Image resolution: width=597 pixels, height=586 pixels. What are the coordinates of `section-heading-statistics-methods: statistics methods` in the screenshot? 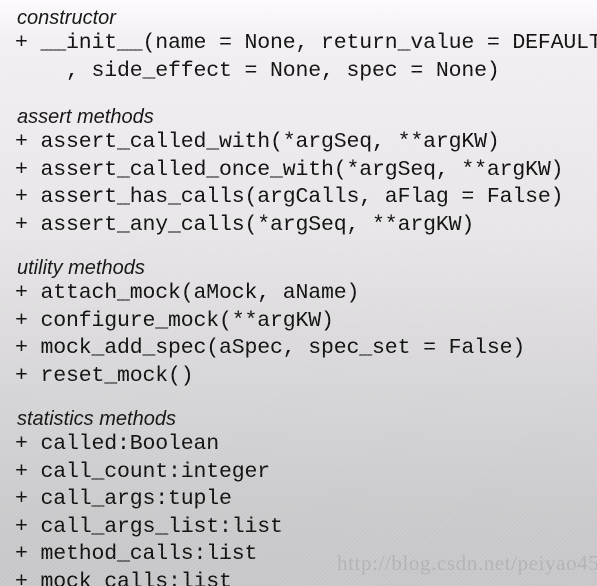 It's located at (96, 419).